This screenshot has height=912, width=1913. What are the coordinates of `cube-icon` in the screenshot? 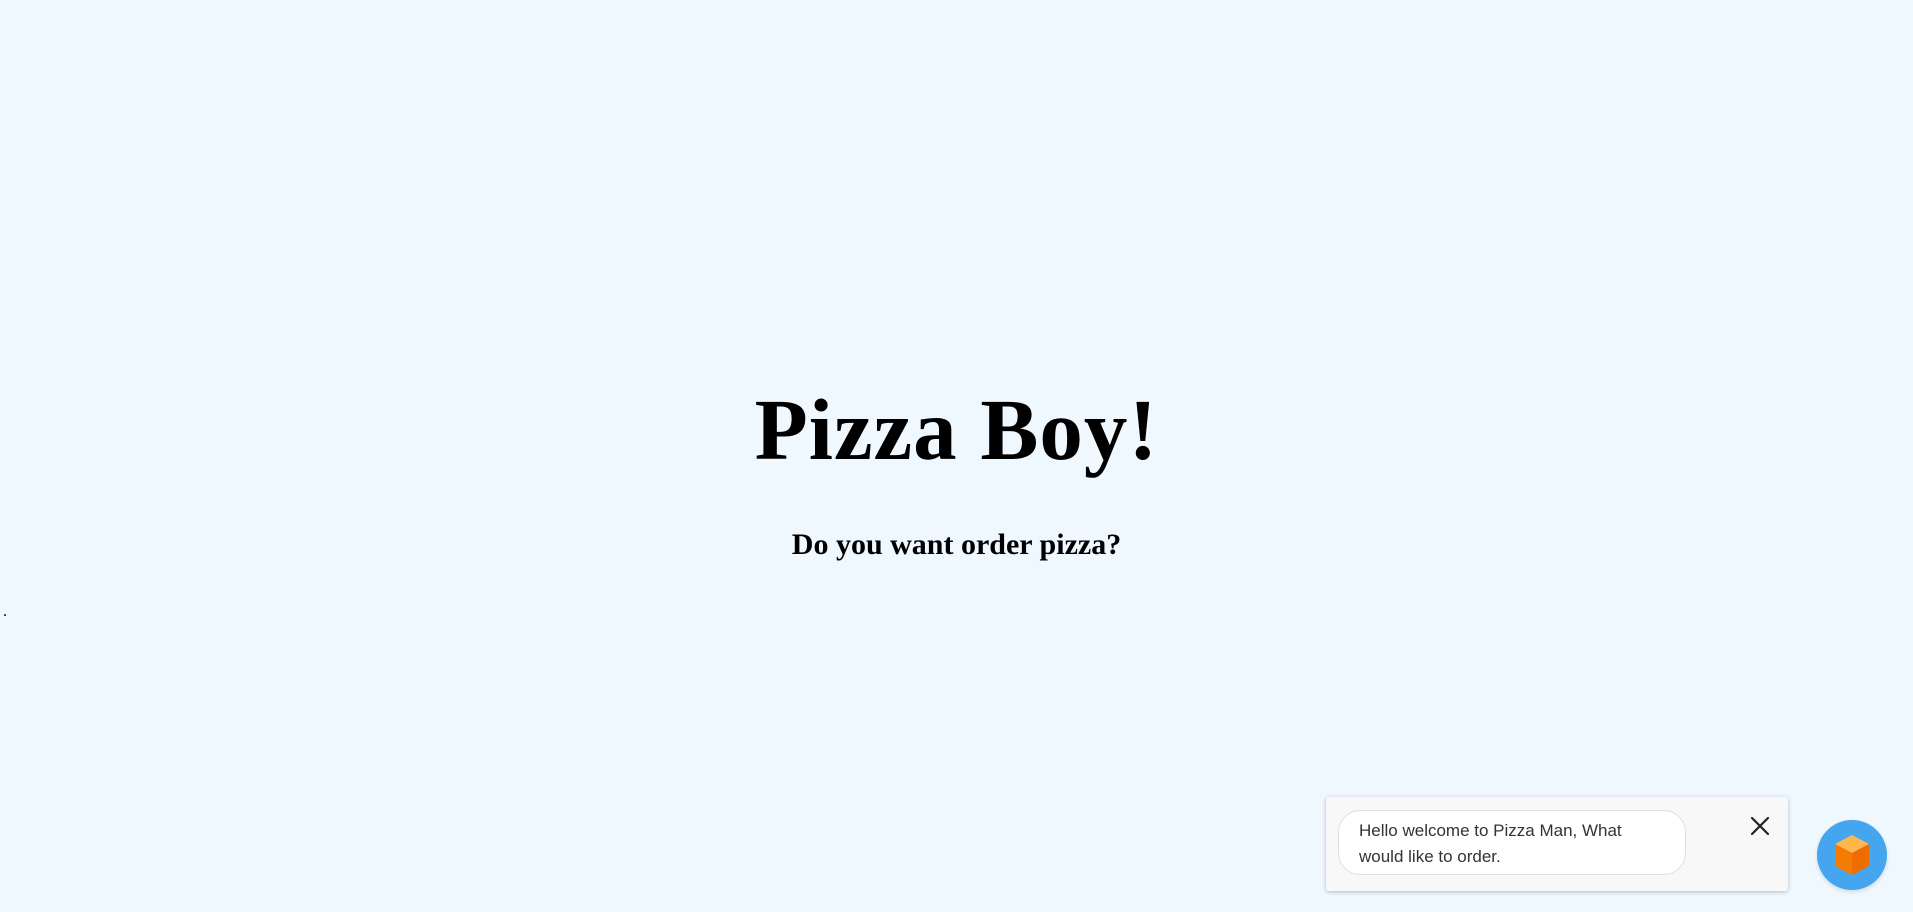 It's located at (1852, 855).